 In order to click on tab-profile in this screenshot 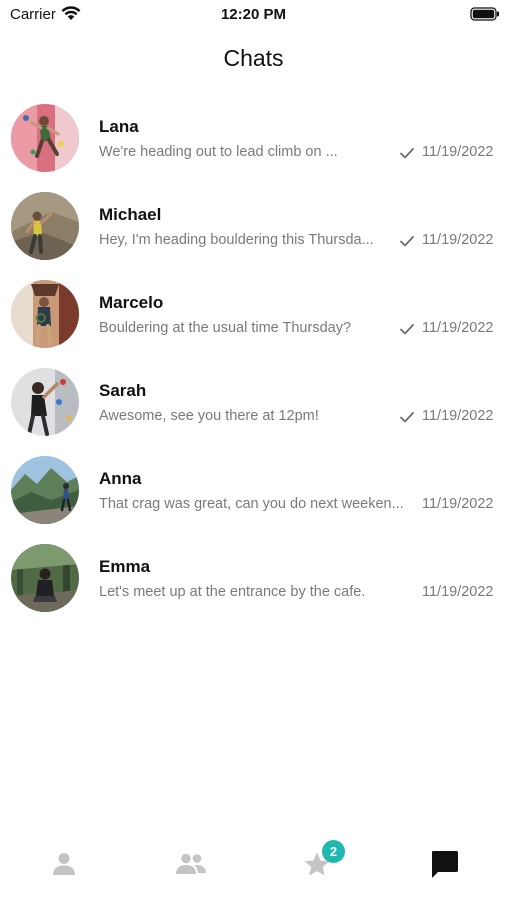, I will do `click(64, 864)`.